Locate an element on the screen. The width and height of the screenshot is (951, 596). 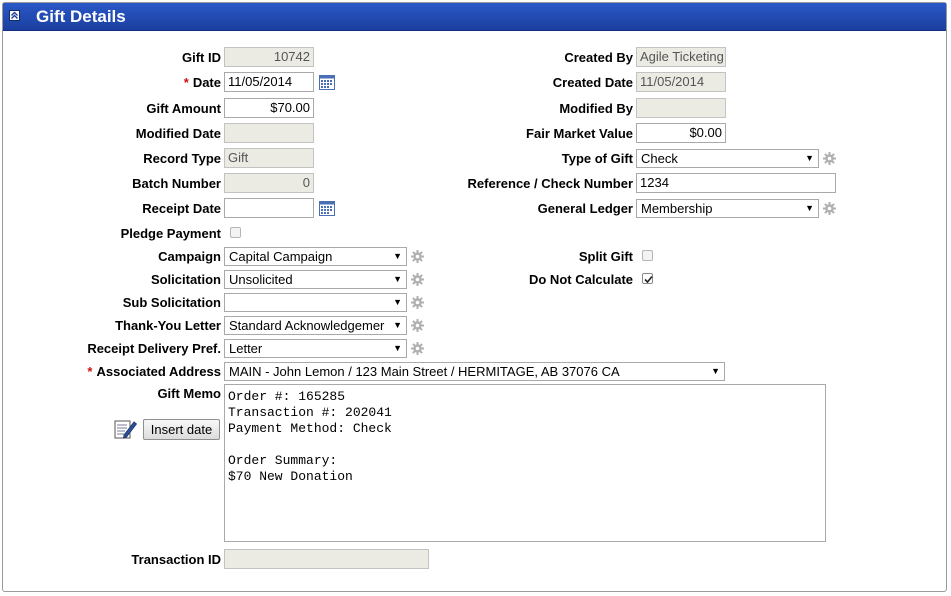
memo-line: Order Summary: is located at coordinates (283, 460).